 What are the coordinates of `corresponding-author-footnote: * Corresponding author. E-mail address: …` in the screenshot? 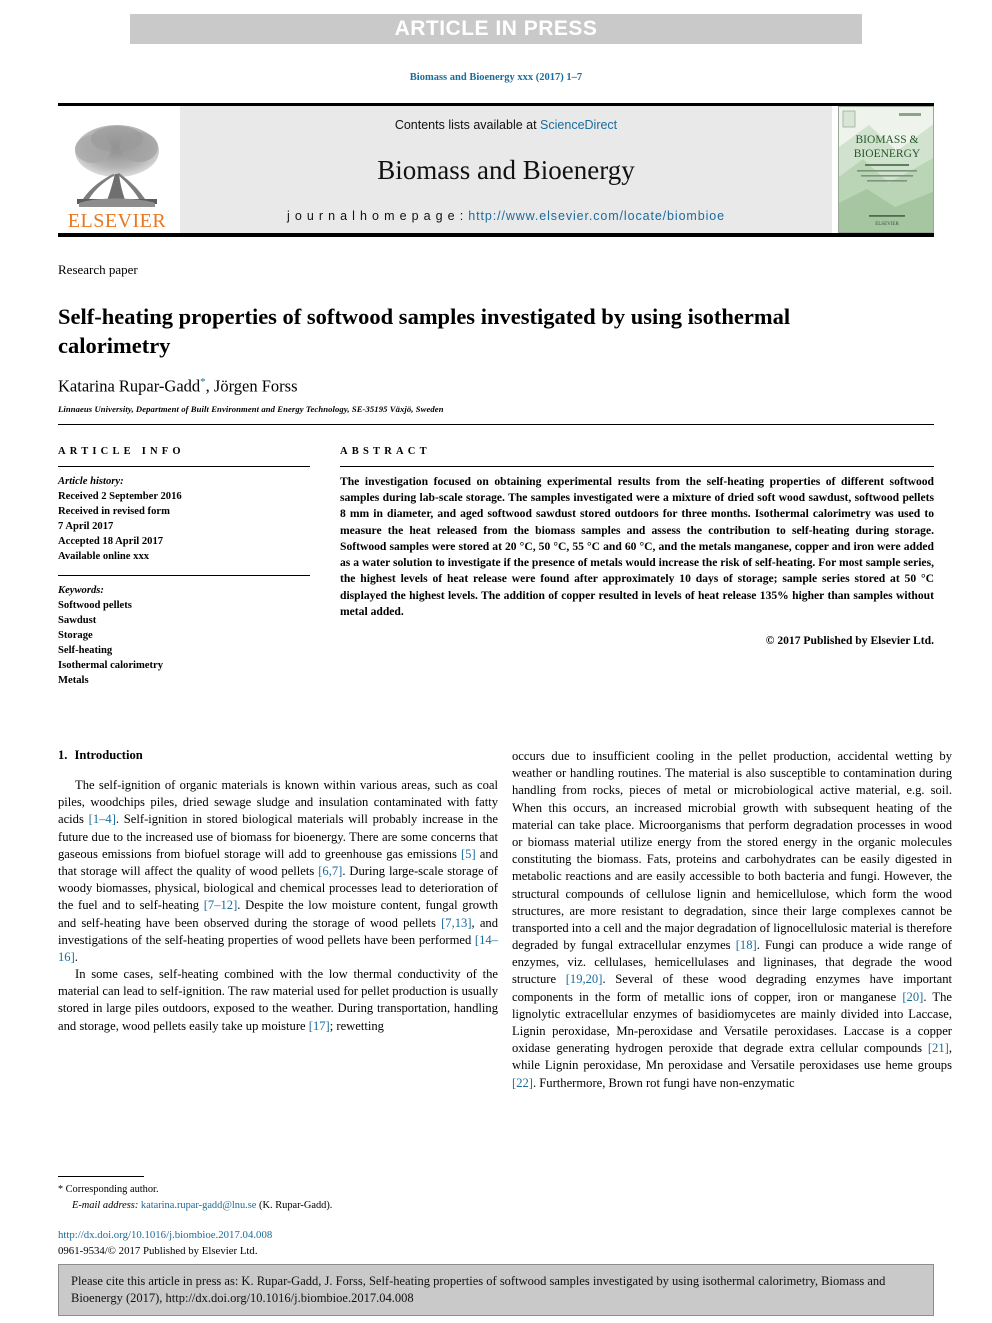 It's located at (278, 1194).